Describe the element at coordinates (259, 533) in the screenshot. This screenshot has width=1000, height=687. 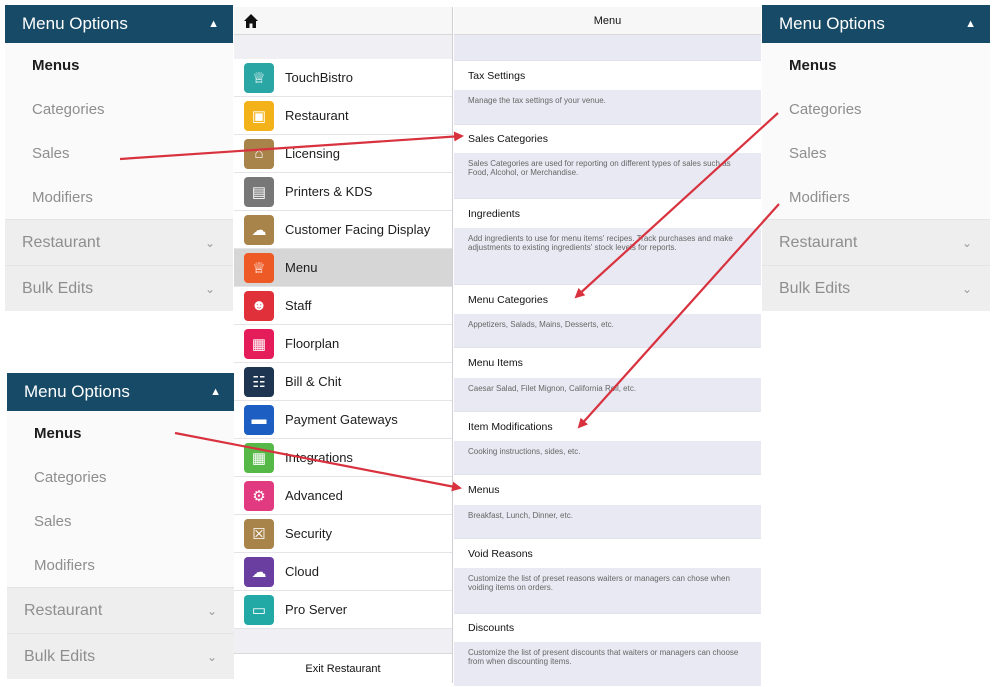
I see `lock-icon: ☒` at that location.